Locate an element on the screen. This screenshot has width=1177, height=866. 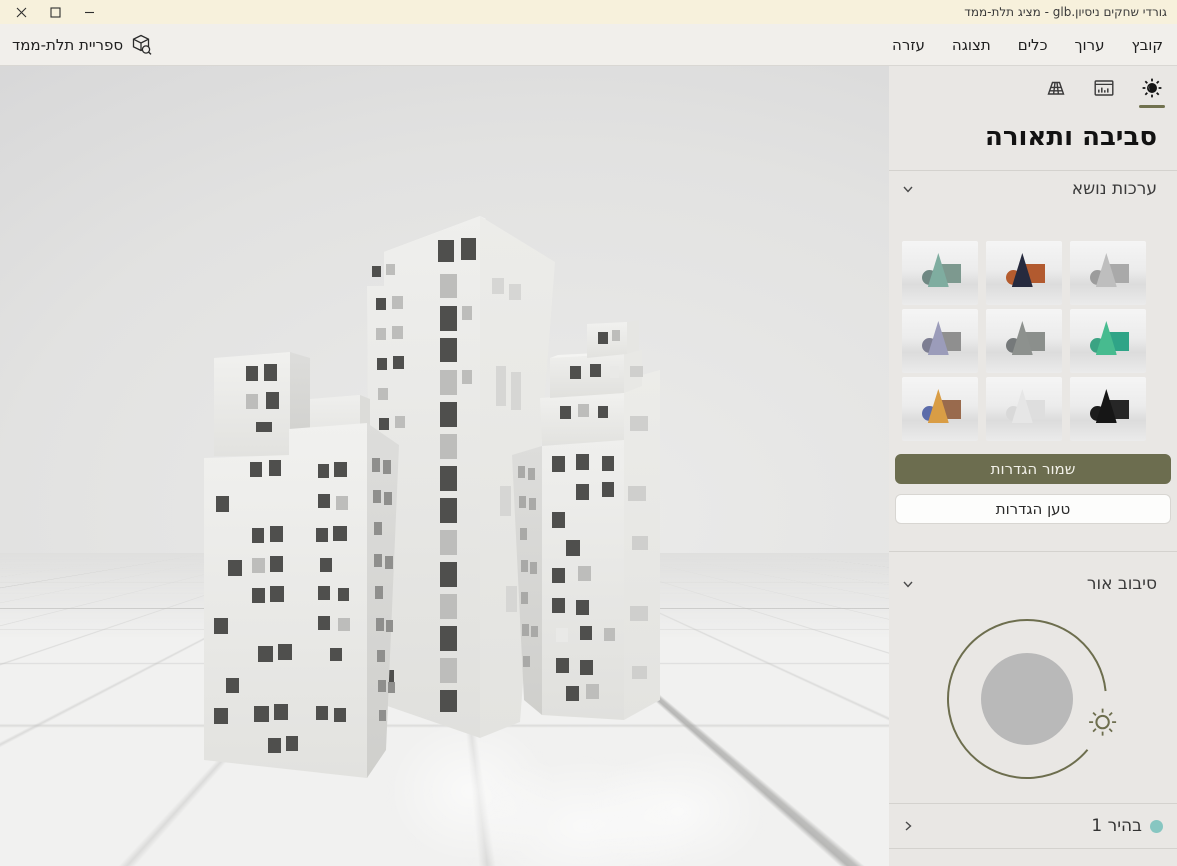
menu-tools: כלים is located at coordinates (1033, 45).